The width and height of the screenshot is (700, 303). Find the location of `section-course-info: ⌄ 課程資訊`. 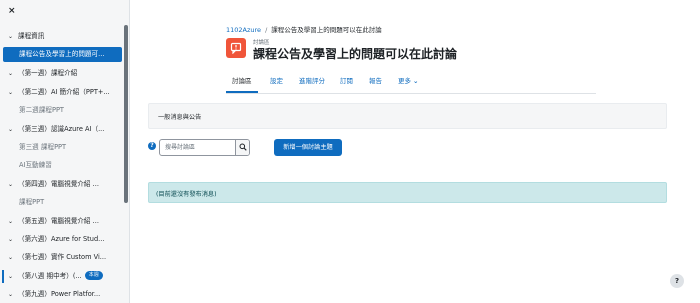

section-course-info: ⌄ 課程資訊 is located at coordinates (61, 36).